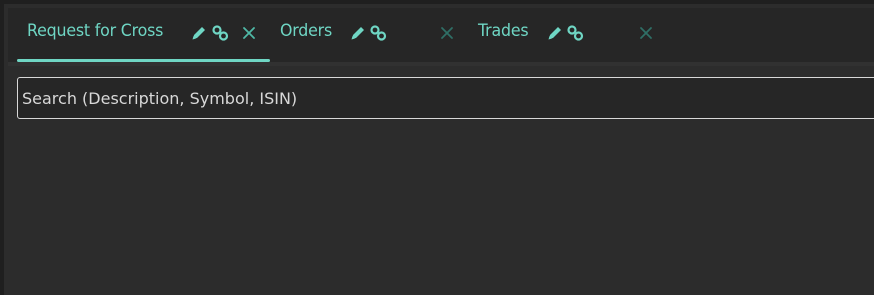  I want to click on tab-request-for-cross: Request for Cross, so click(151, 41).